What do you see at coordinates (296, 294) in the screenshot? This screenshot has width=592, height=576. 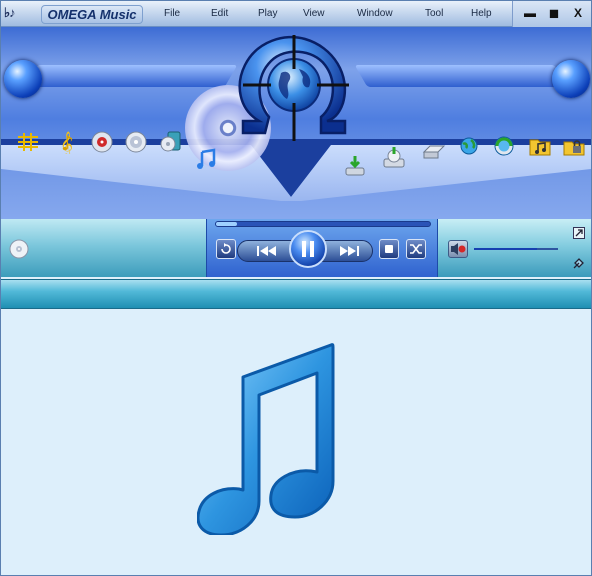 I see `info-bar` at bounding box center [296, 294].